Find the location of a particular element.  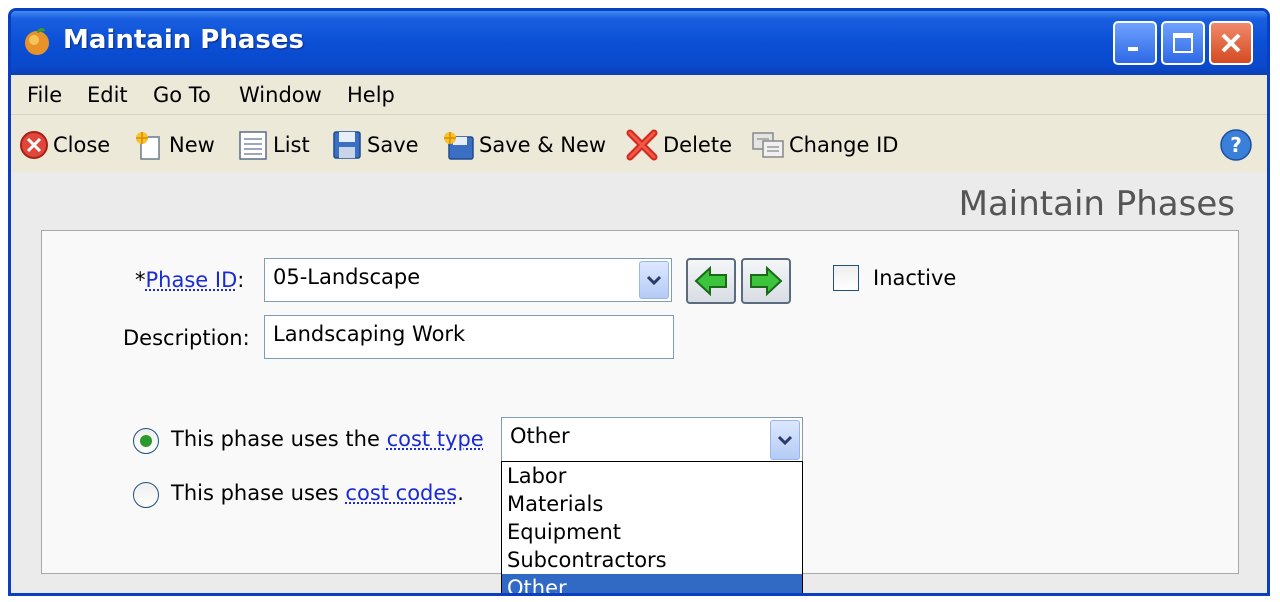

new-document-icon is located at coordinates (148, 146).